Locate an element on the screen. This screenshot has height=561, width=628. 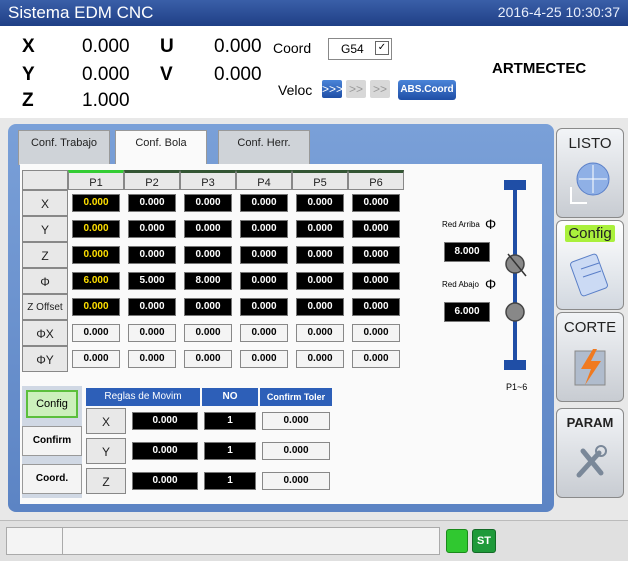
red-abajo-value: 6.000 is located at coordinates (467, 312).